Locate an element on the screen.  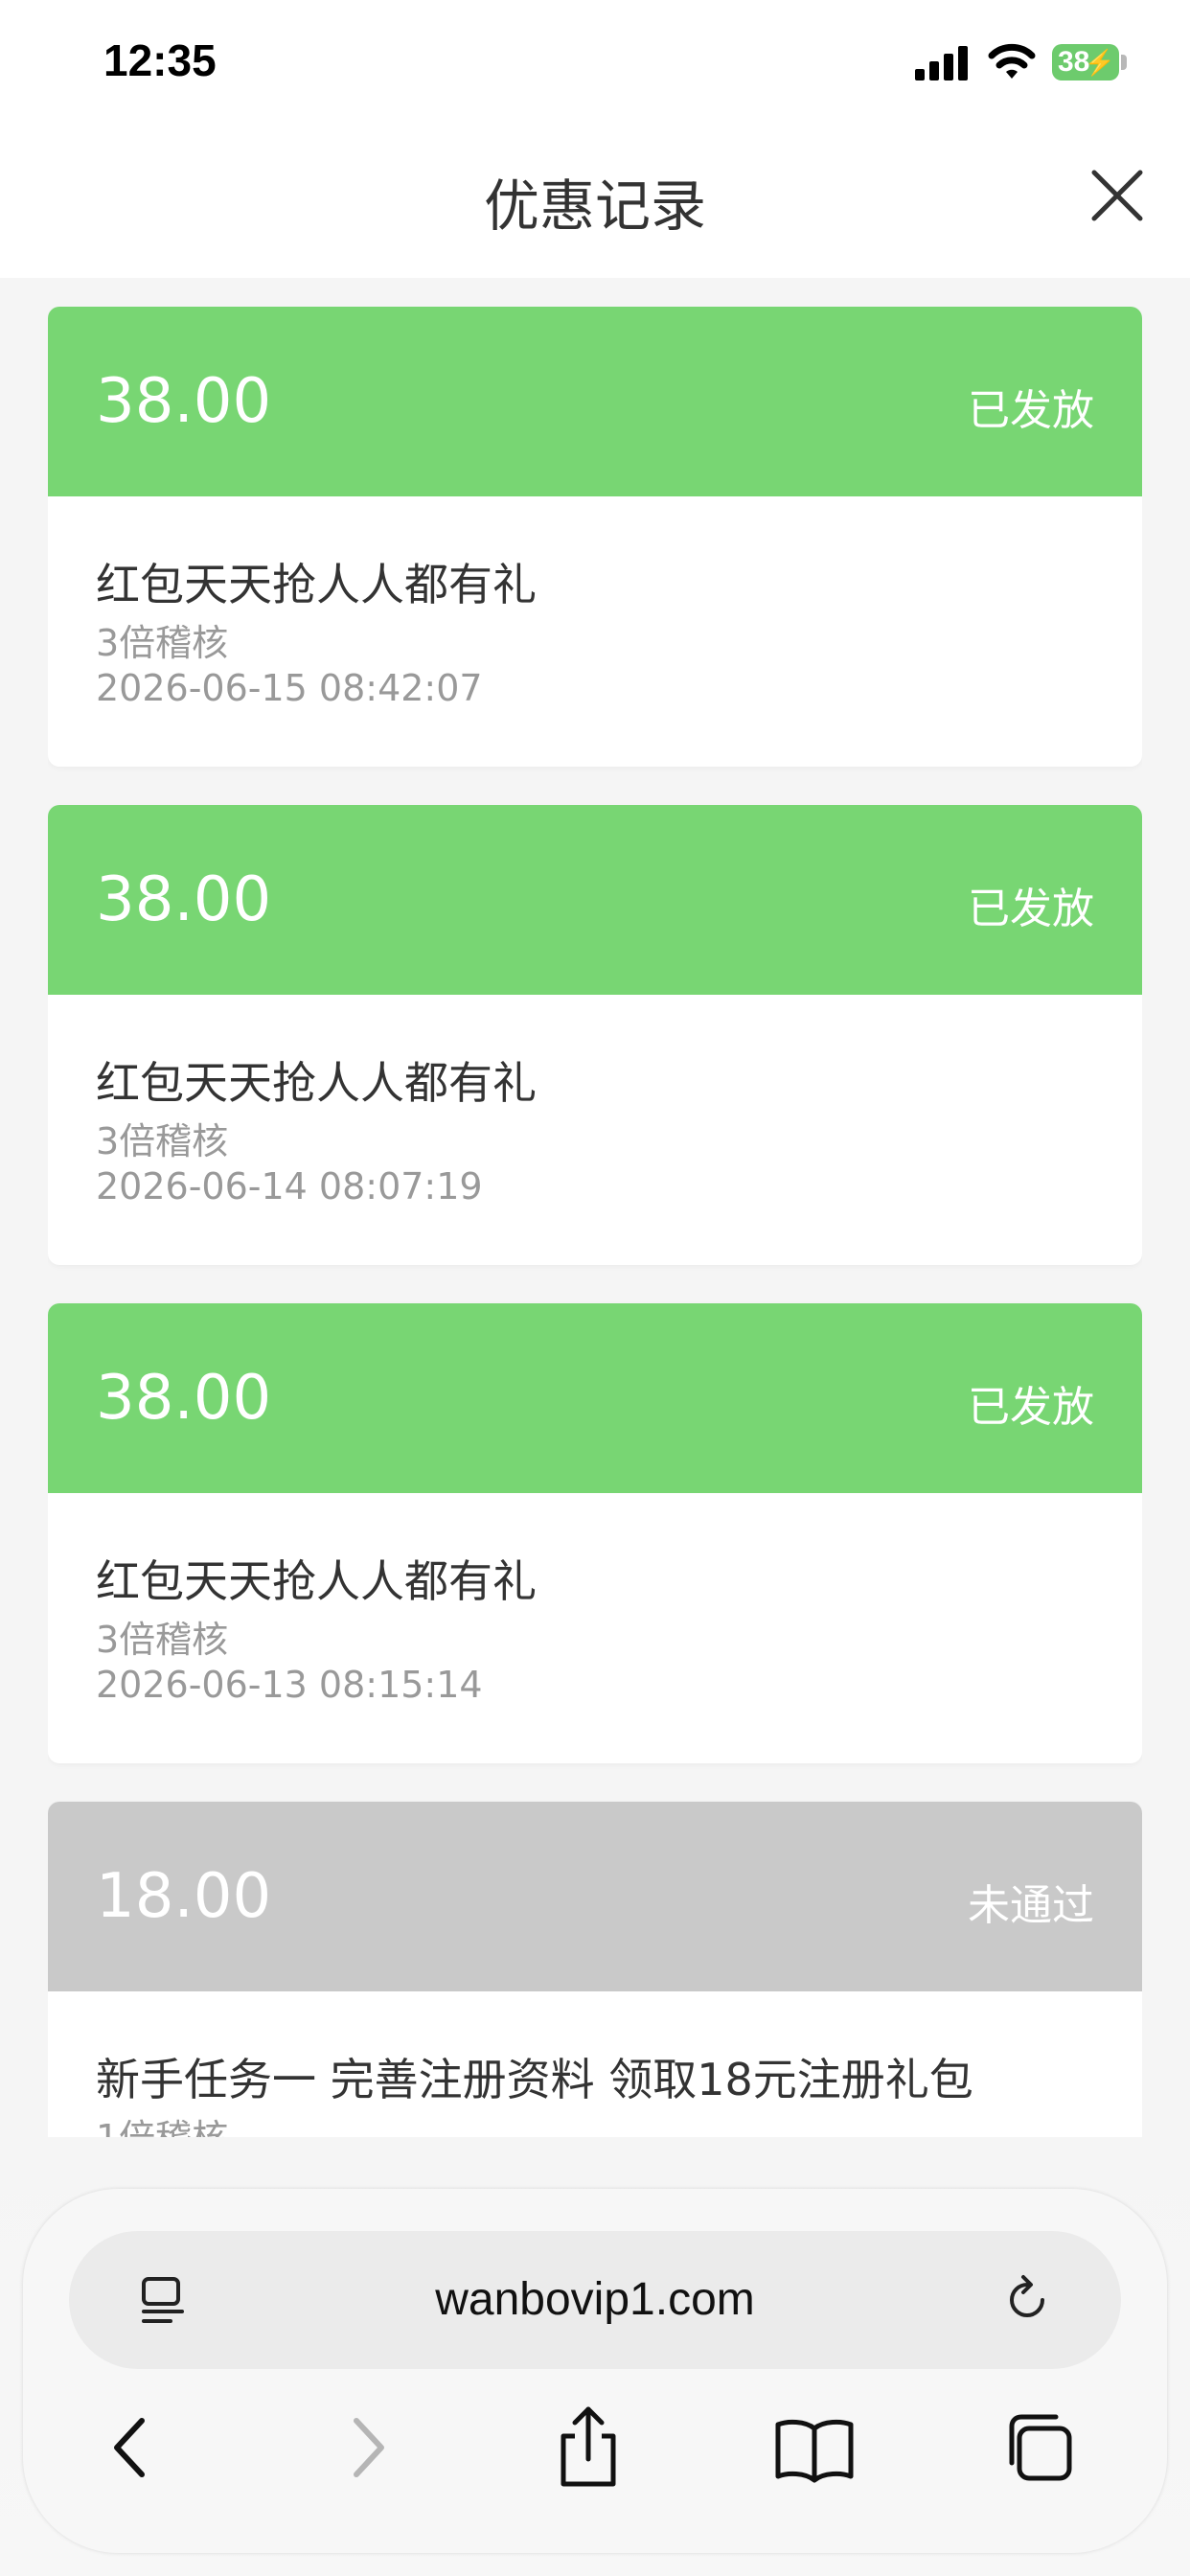
wifi-icon is located at coordinates (1012, 61).